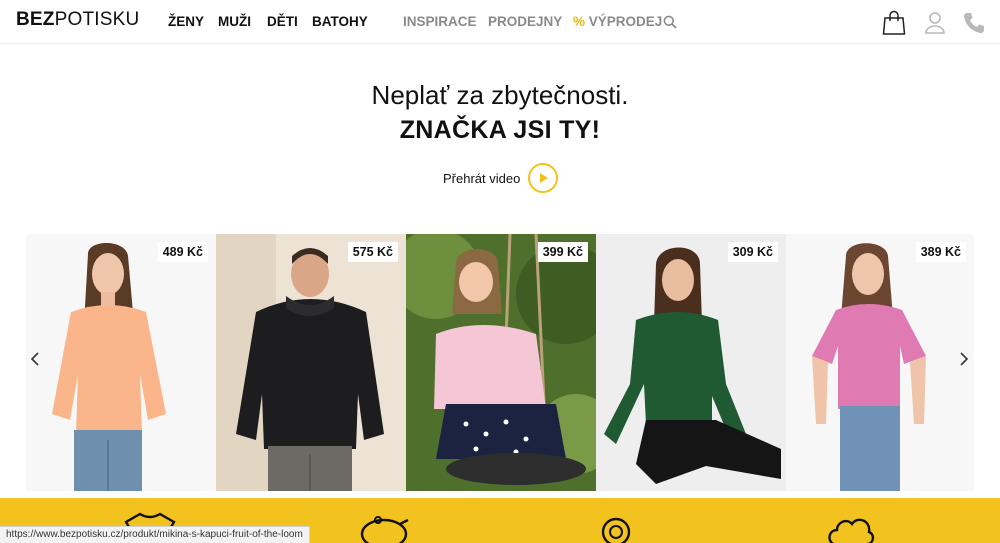  I want to click on hero-headline: ZNAČKA JSI TY!, so click(500, 130).